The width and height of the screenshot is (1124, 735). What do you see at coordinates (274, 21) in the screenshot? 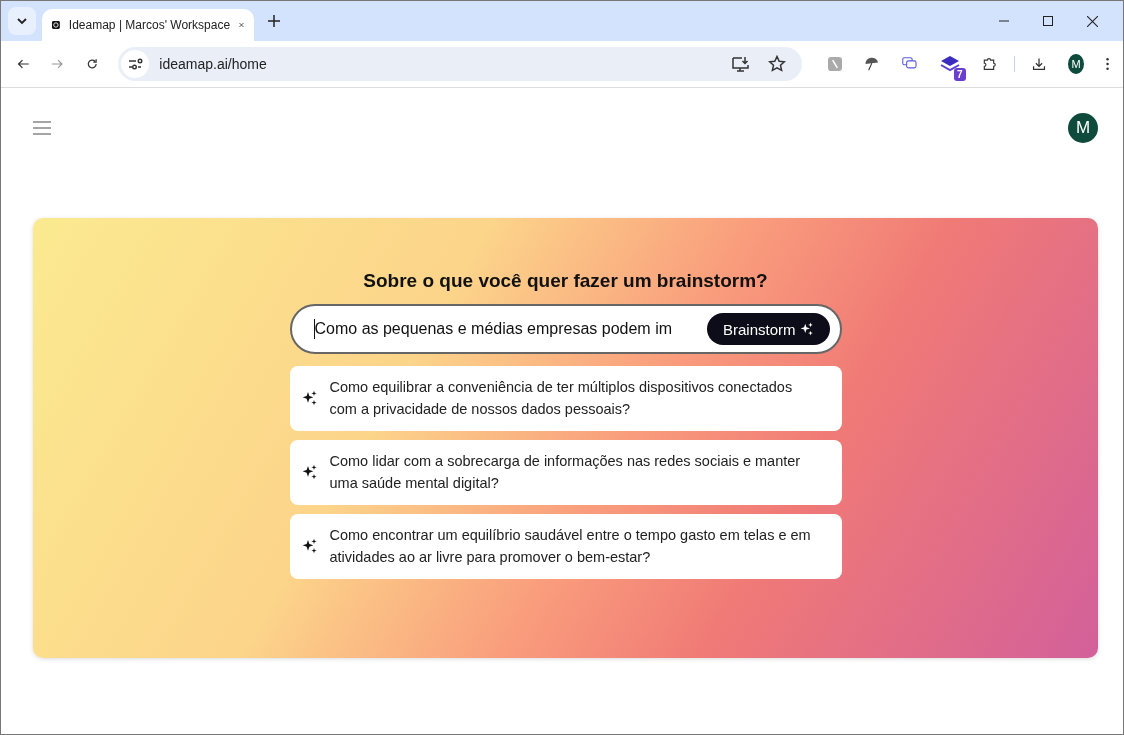
I see `new-tab-icon` at bounding box center [274, 21].